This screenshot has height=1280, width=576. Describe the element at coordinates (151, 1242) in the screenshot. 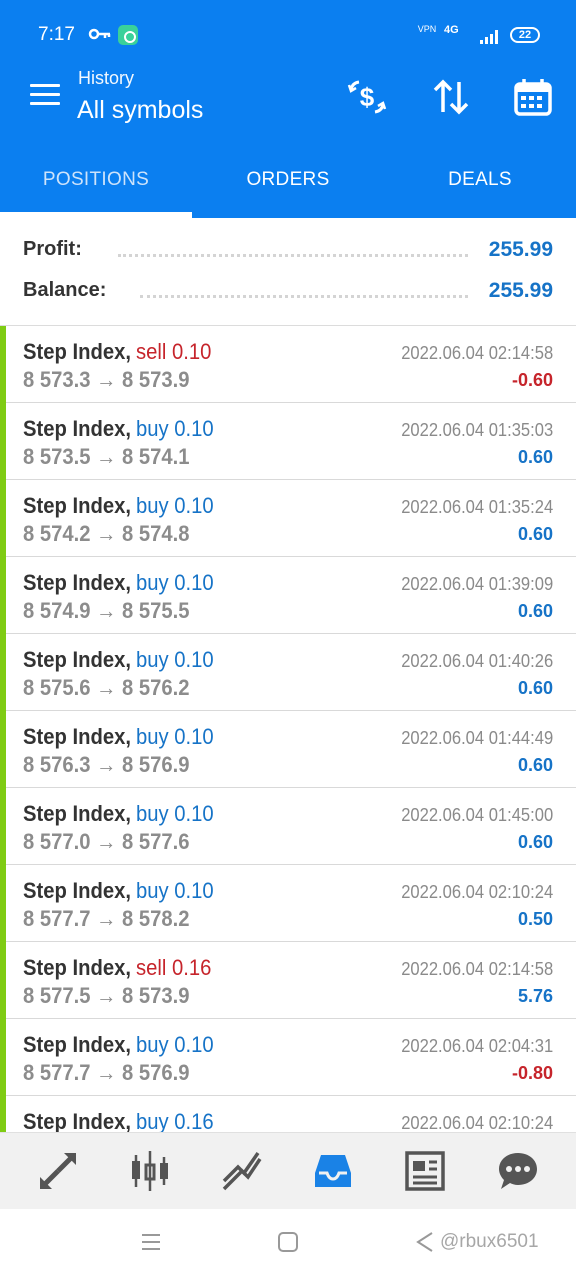

I see `recent-apps-icon` at that location.